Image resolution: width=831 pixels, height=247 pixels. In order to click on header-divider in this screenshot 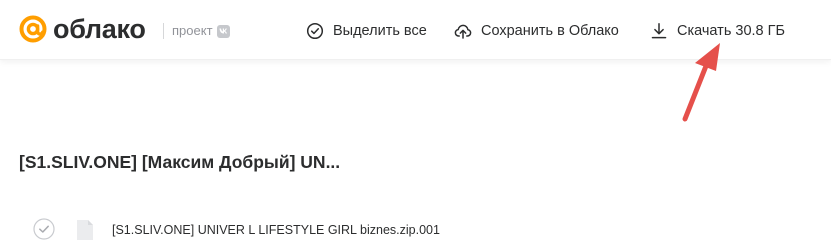, I will do `click(163, 31)`.